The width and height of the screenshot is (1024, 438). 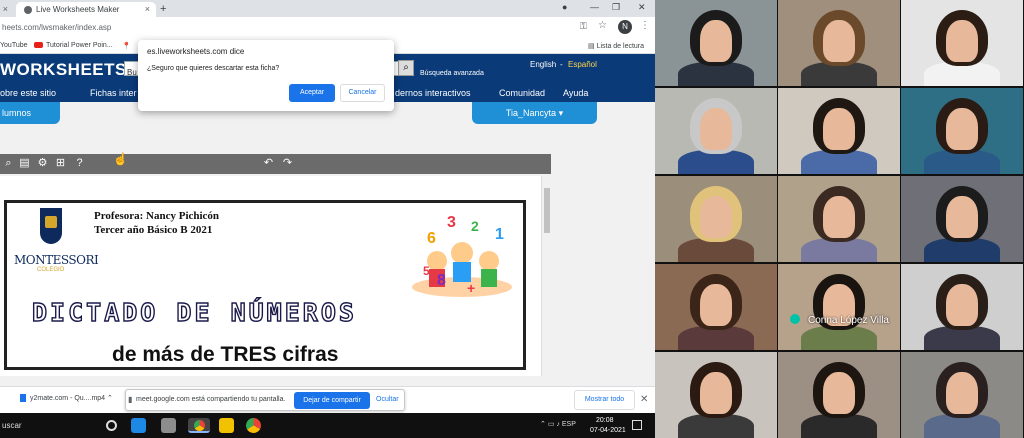 What do you see at coordinates (452, 73) in the screenshot?
I see `advanced-search-link: Búsqueda avanzada` at bounding box center [452, 73].